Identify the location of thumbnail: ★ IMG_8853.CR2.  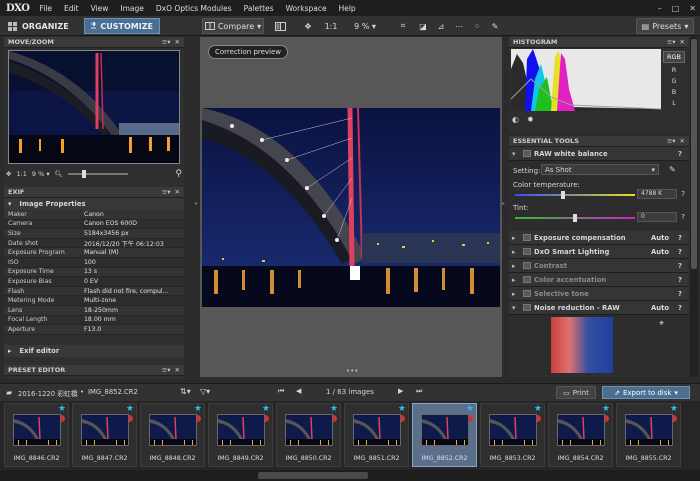
(512, 435).